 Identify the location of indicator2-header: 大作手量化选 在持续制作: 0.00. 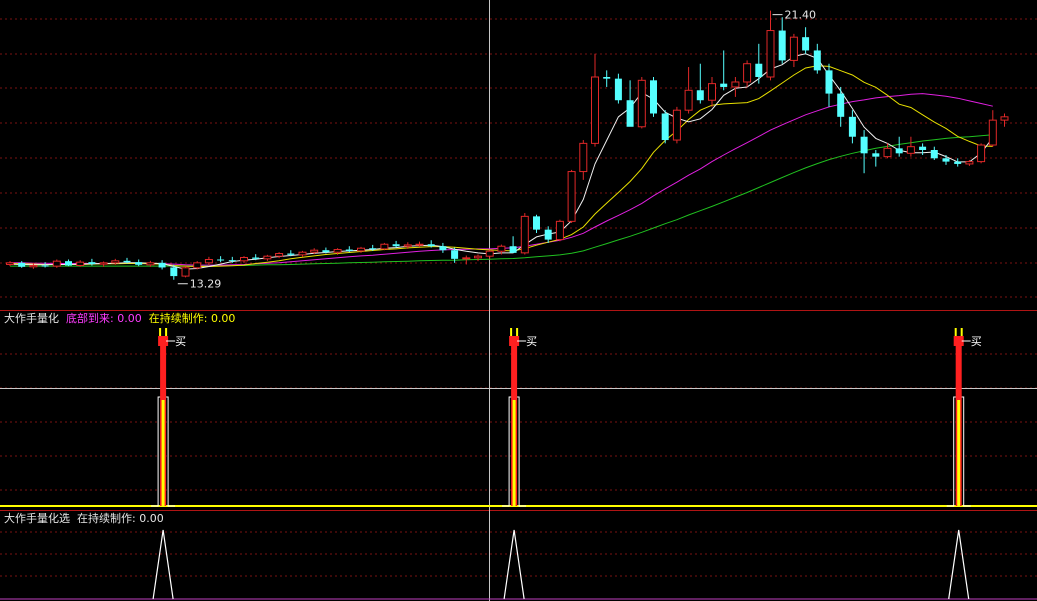
(84, 518).